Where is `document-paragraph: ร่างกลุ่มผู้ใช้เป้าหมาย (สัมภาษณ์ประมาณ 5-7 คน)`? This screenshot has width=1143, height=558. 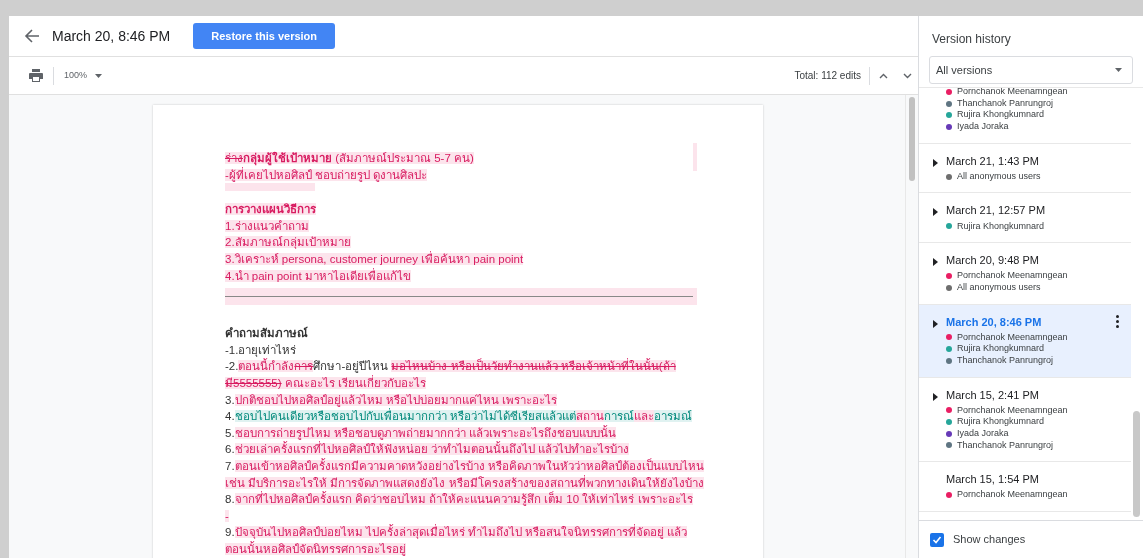
document-paragraph: ร่างกลุ่มผู้ใช้เป้าหมาย (สัมภาษณ์ประมาณ 5-7 คน) is located at coordinates (350, 158).